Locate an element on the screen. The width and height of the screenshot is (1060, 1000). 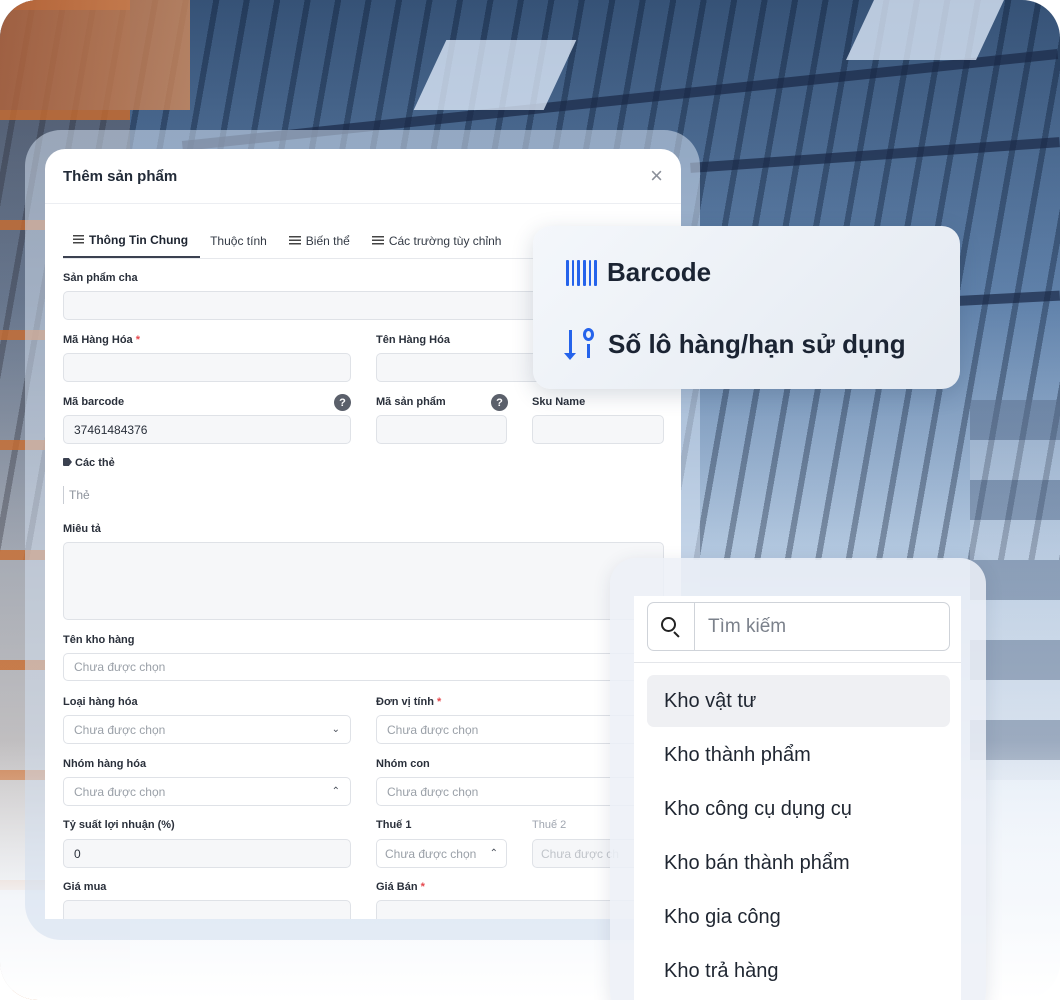
profit-rate-label: Tỷ suất lợi nhuận (%) is located at coordinates (119, 825).